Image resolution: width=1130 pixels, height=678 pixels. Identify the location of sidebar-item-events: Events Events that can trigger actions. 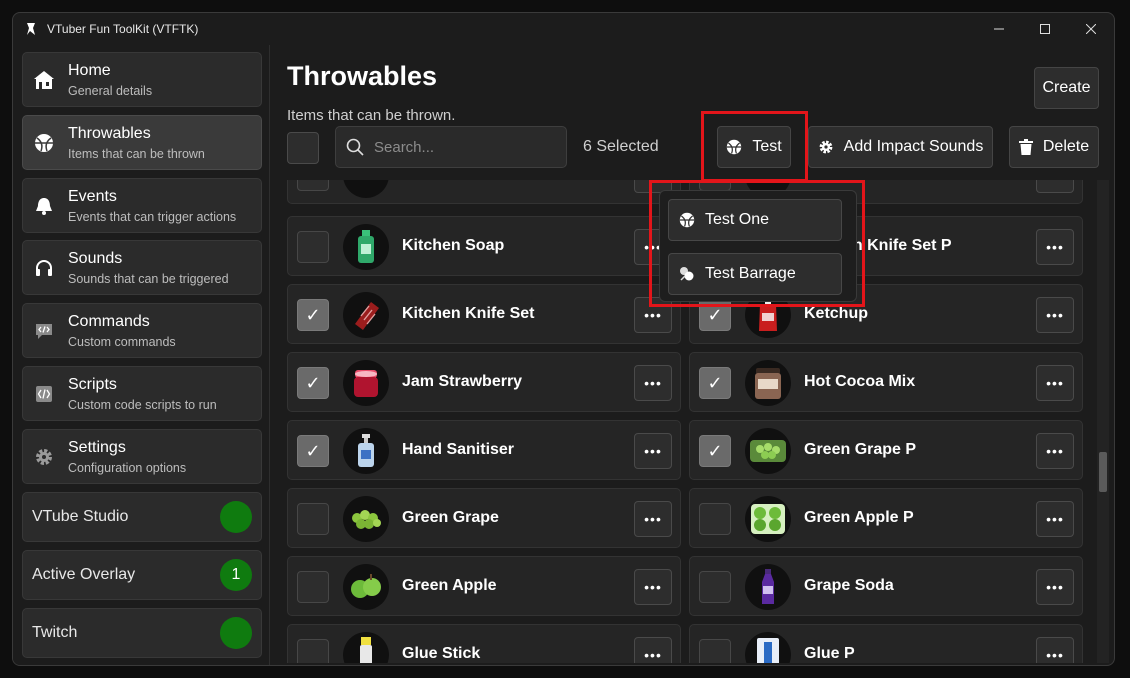
(142, 205).